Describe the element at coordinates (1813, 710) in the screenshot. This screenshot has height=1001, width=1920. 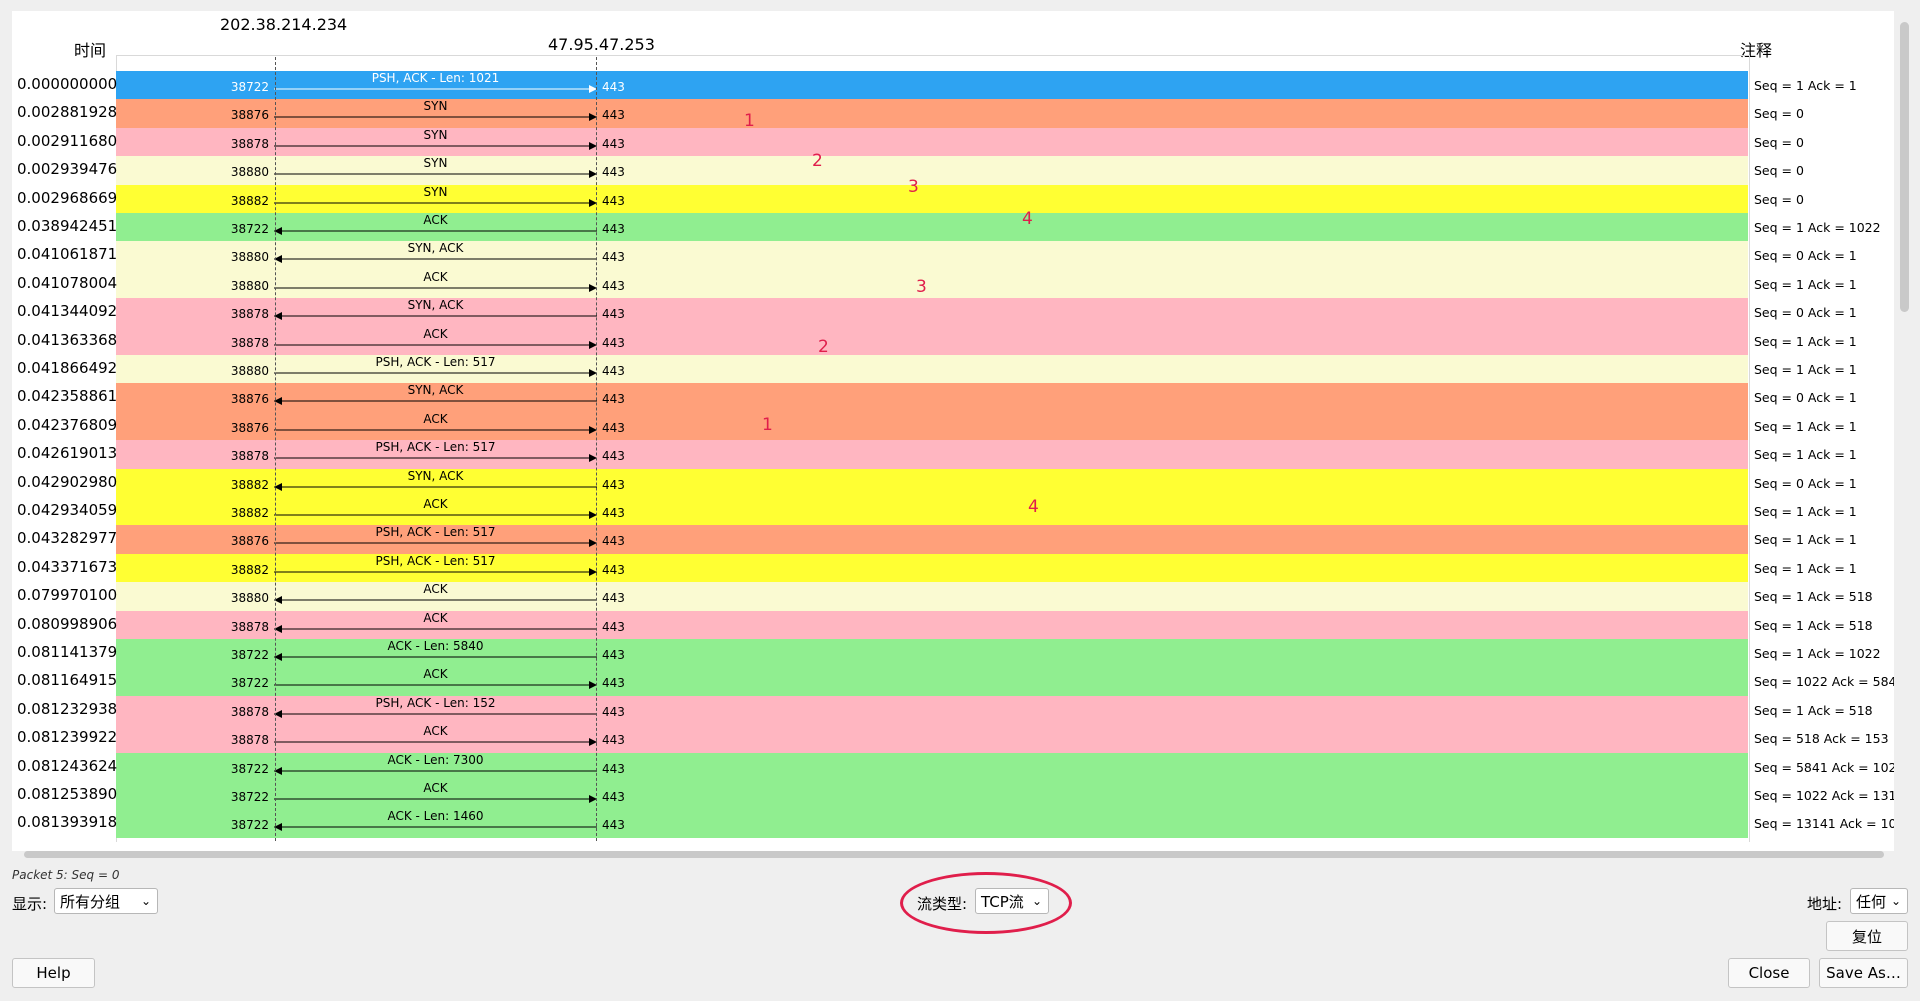
I see `flow-row-comment: Seq = 1 Ack = 518` at that location.